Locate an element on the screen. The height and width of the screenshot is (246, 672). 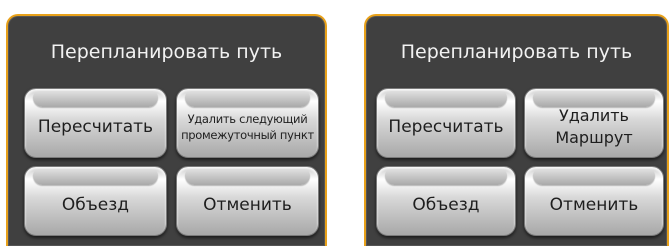
delete-route-label: Удалить Маршрут is located at coordinates (593, 123).